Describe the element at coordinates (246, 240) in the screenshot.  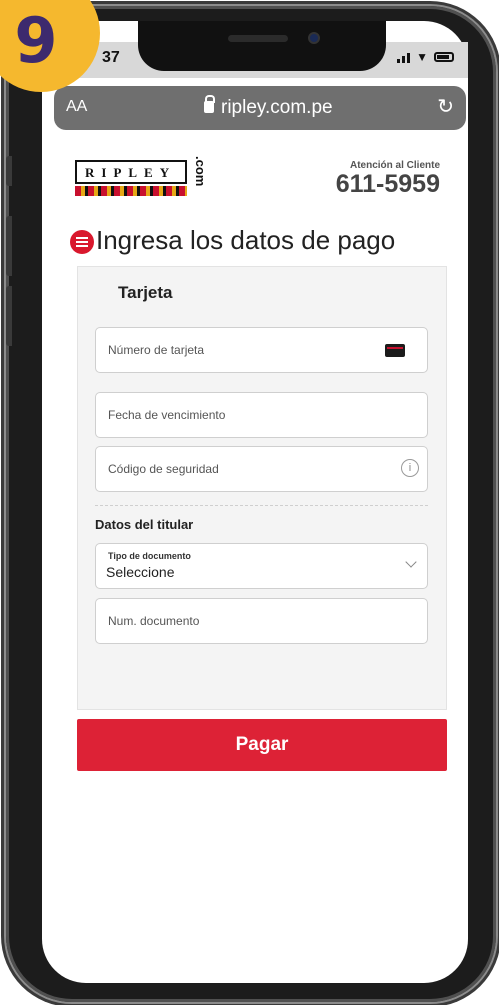
I see `page-title: Ingresa los datos de pago` at that location.